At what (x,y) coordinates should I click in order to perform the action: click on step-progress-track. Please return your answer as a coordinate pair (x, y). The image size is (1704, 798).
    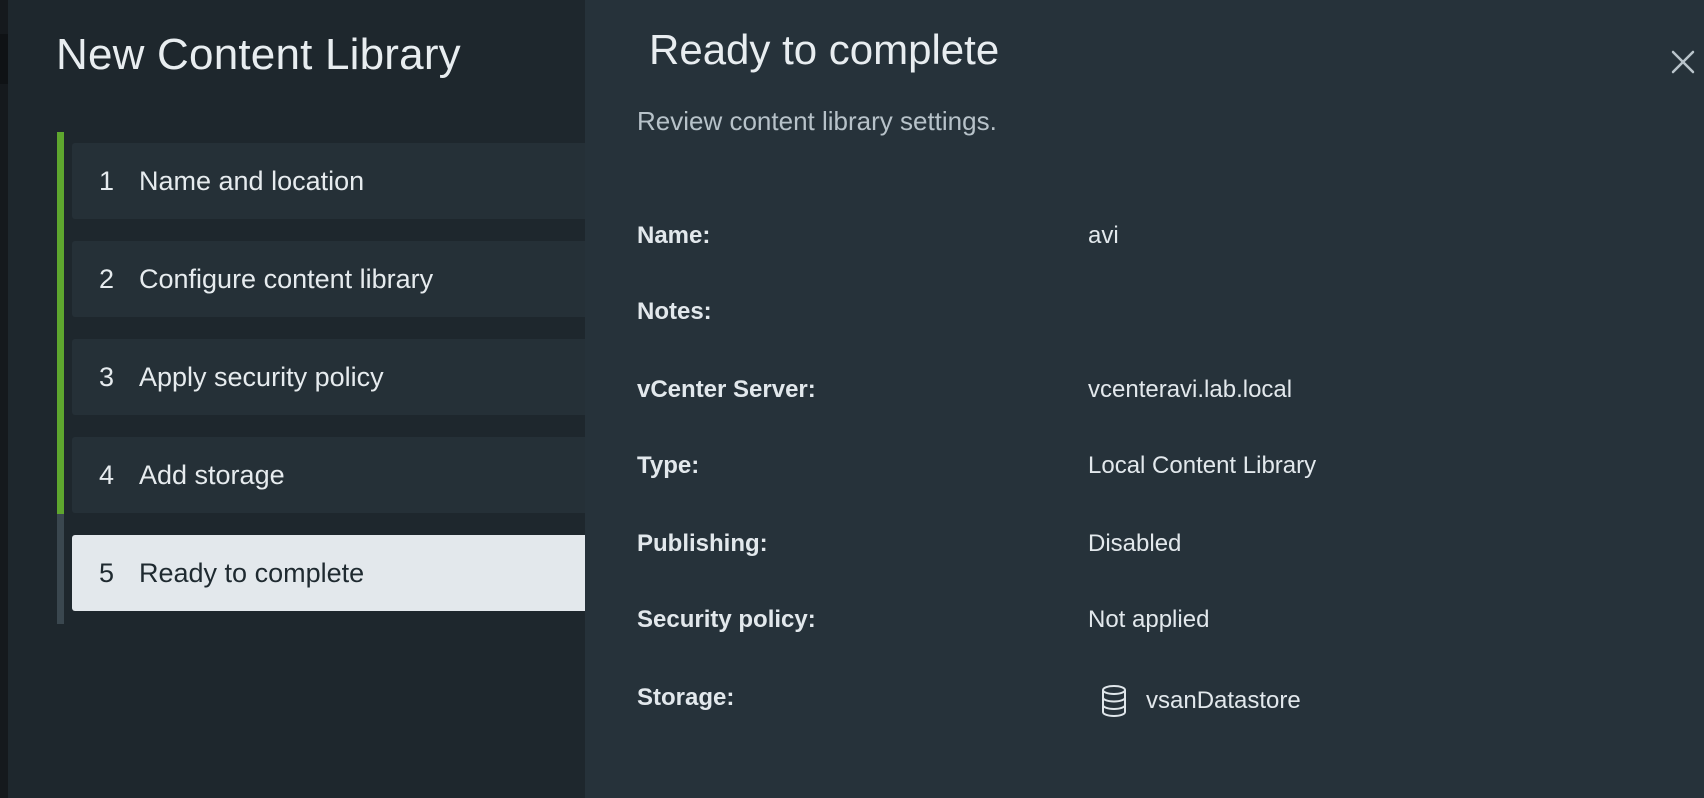
    Looking at the image, I should click on (60, 378).